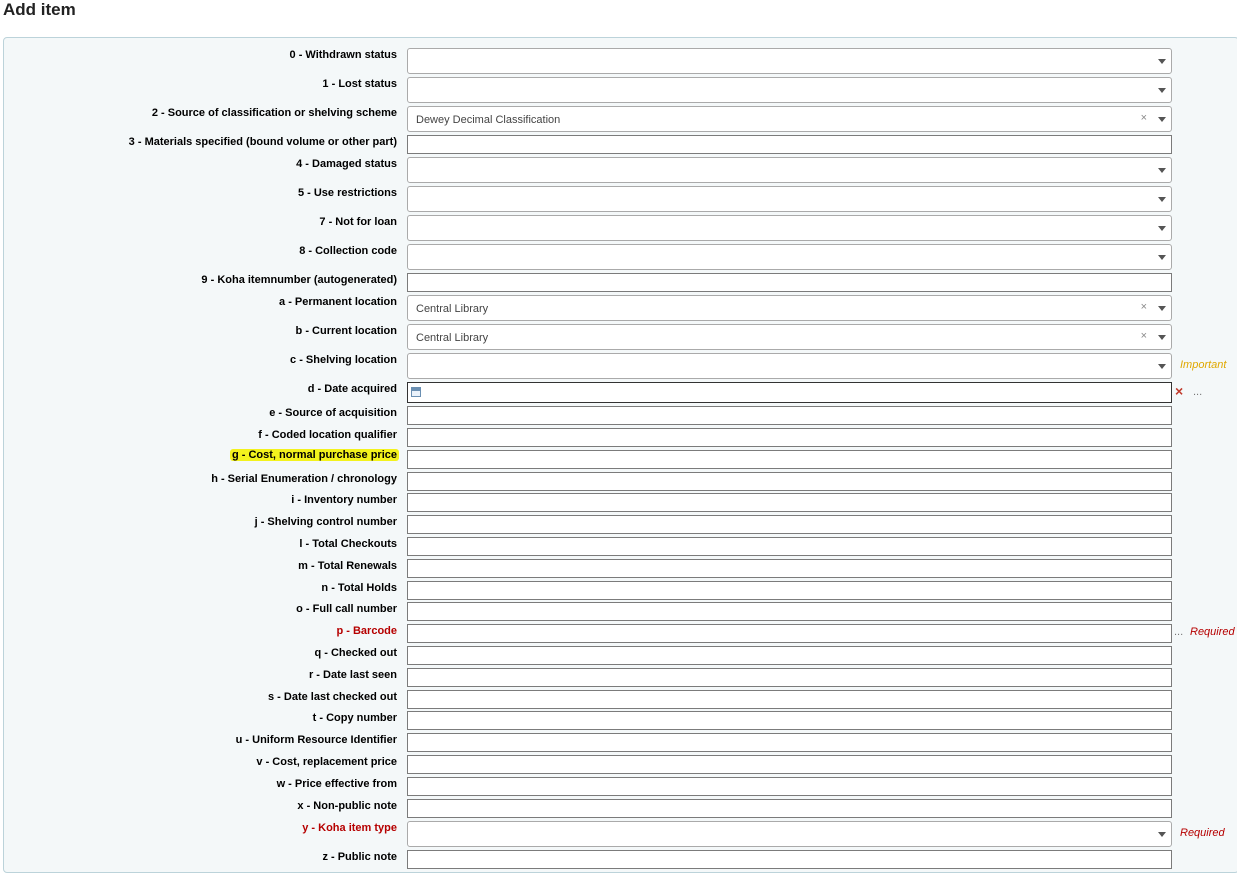  What do you see at coordinates (789, 742) in the screenshot?
I see `uri-input` at bounding box center [789, 742].